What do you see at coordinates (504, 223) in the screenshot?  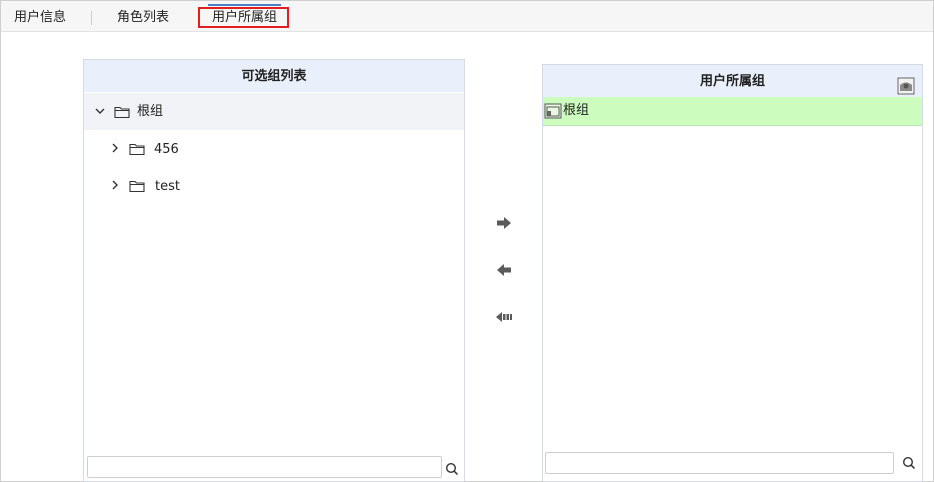 I see `add-arrow-button` at bounding box center [504, 223].